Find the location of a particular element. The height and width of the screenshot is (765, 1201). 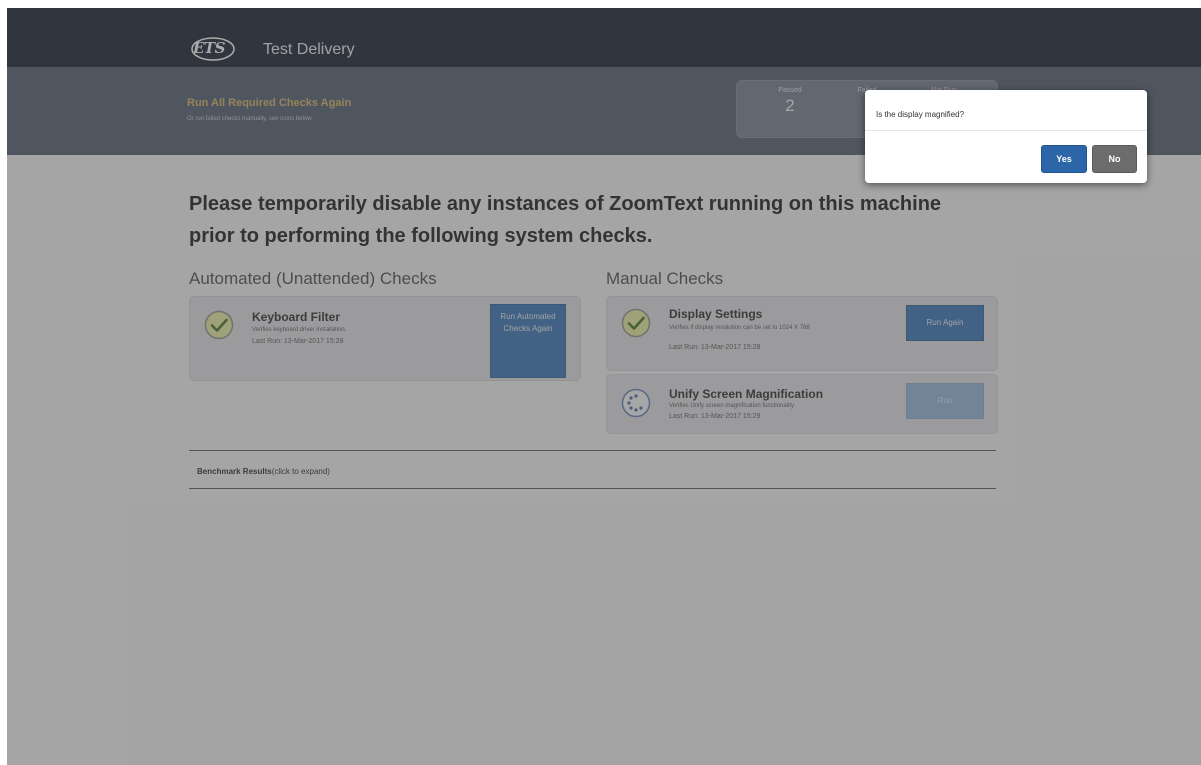

confirm-dialog: Is the display magnified? Yes No is located at coordinates (1006, 136).